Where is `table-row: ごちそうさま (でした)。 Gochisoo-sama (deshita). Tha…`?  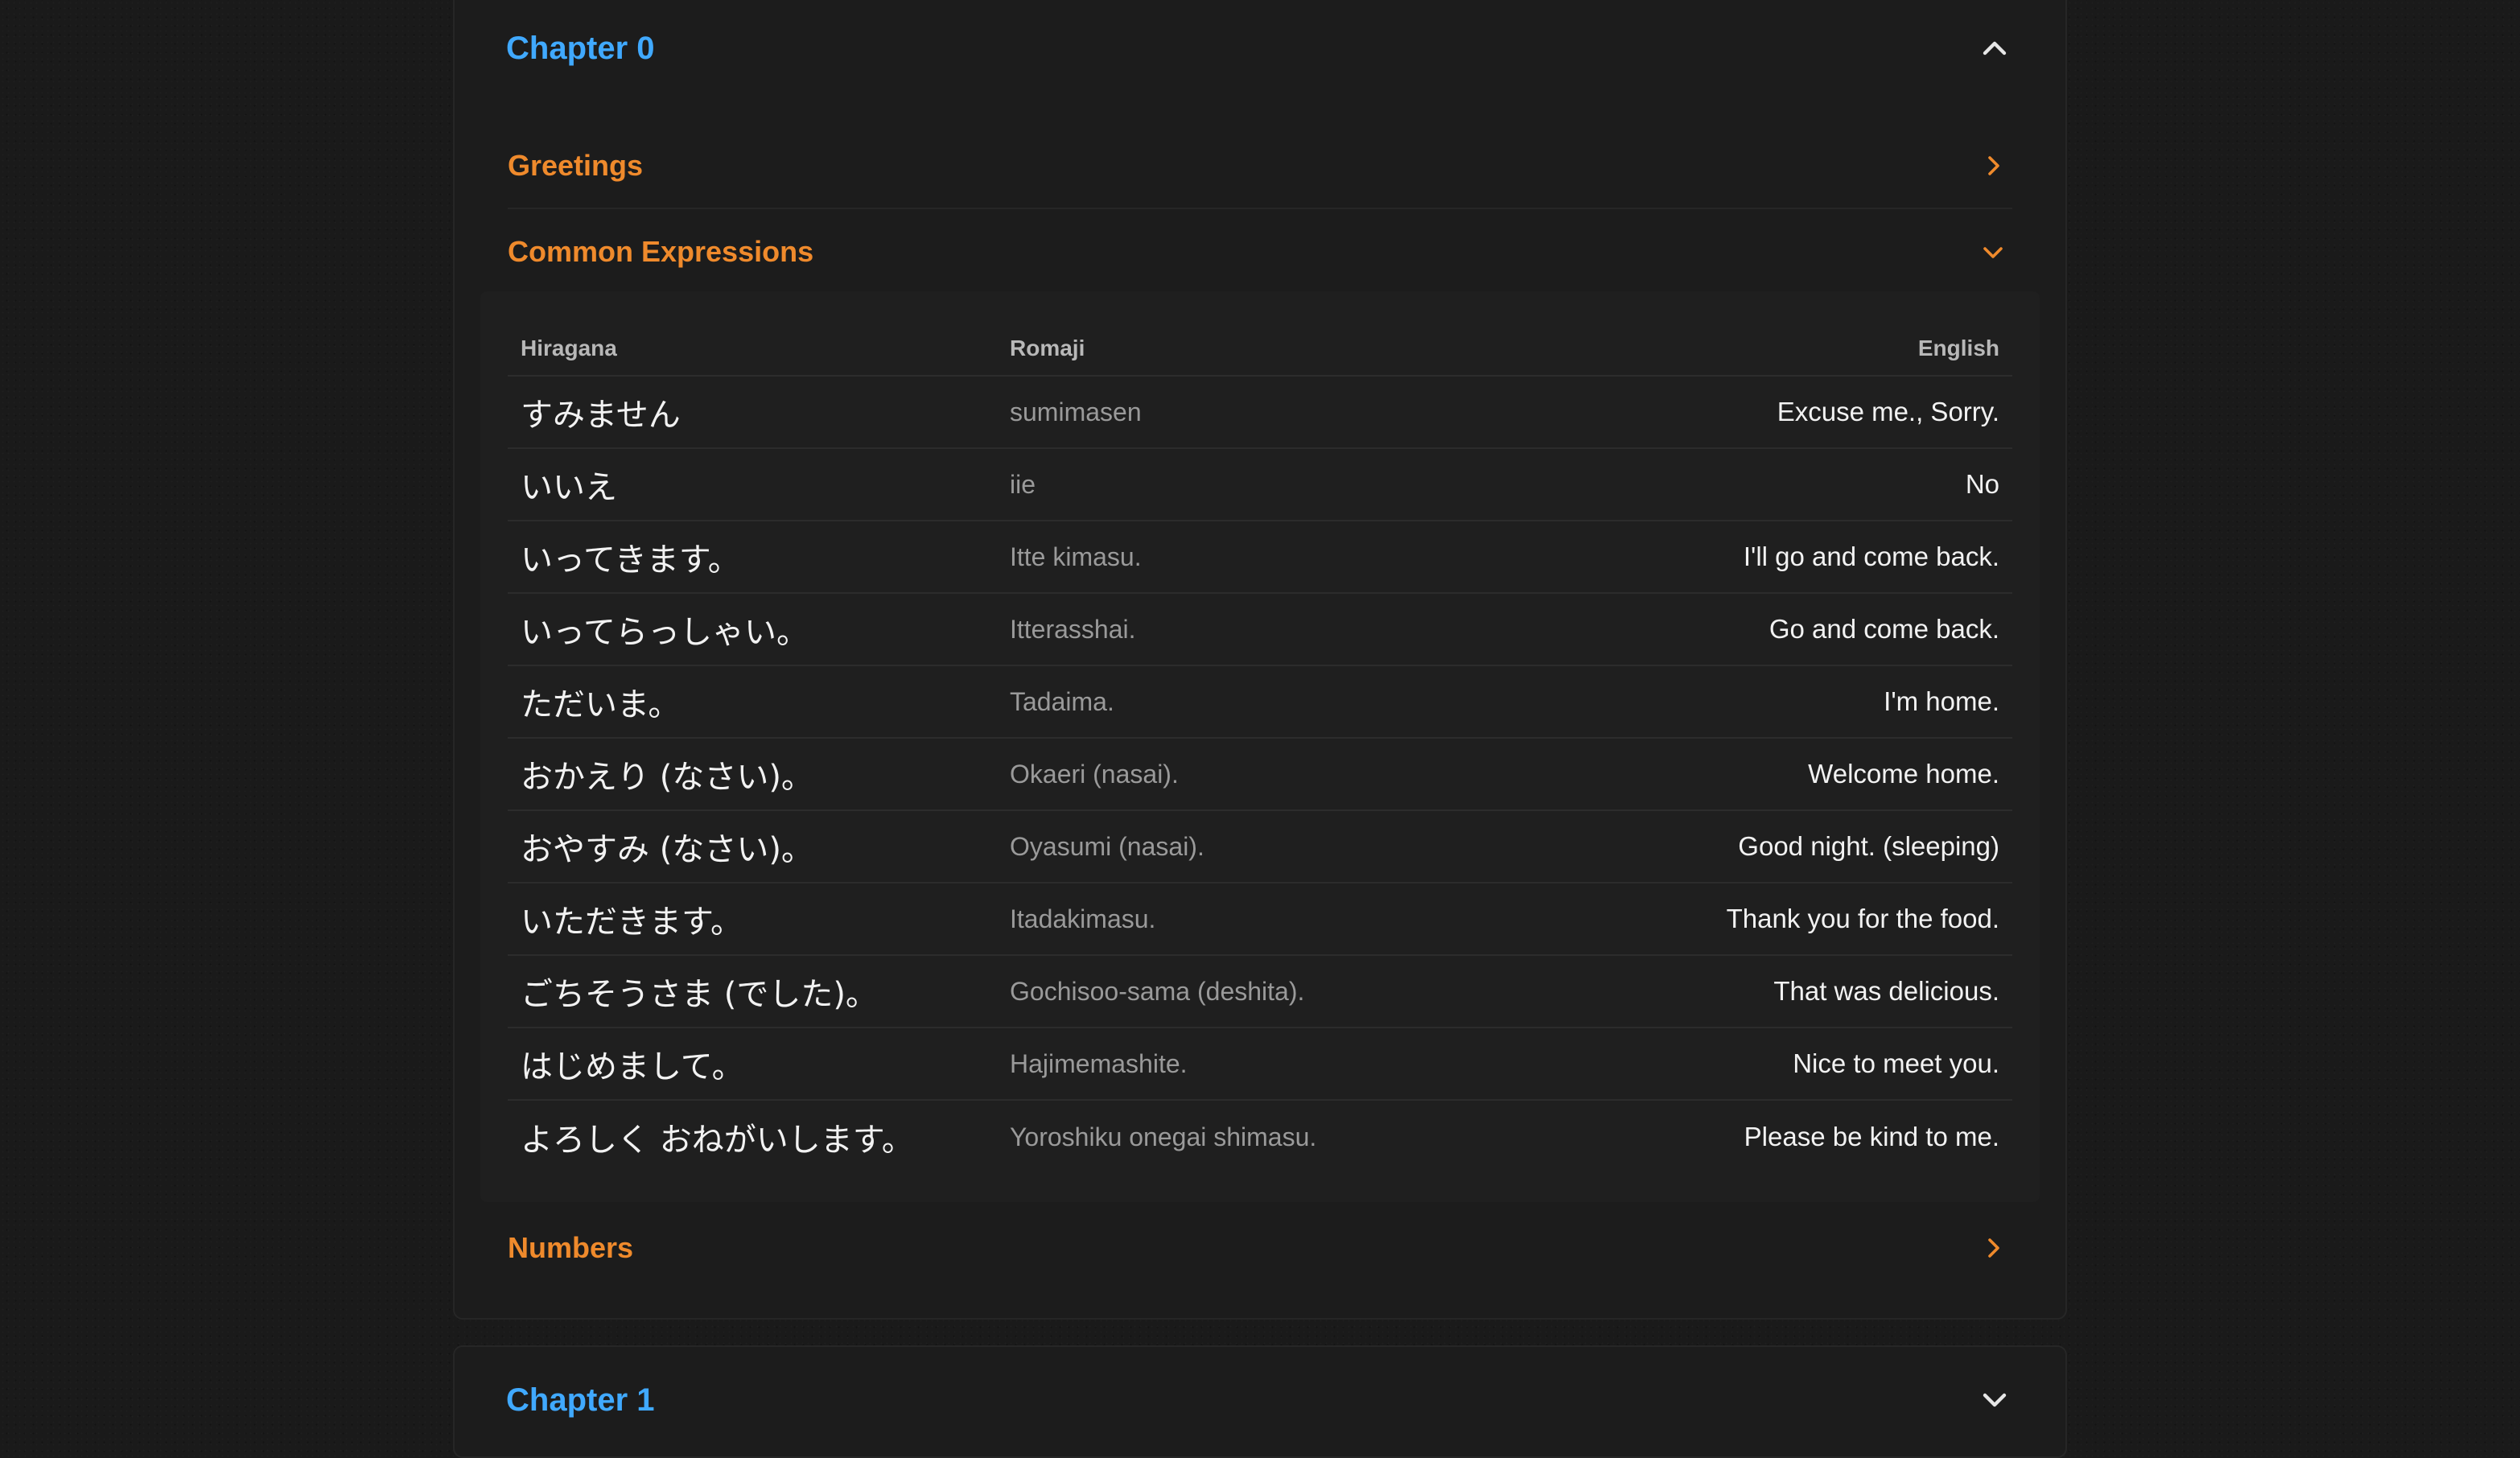
table-row: ごちそうさま (でした)。 Gochisoo-sama (deshita). Tha… is located at coordinates (1260, 992).